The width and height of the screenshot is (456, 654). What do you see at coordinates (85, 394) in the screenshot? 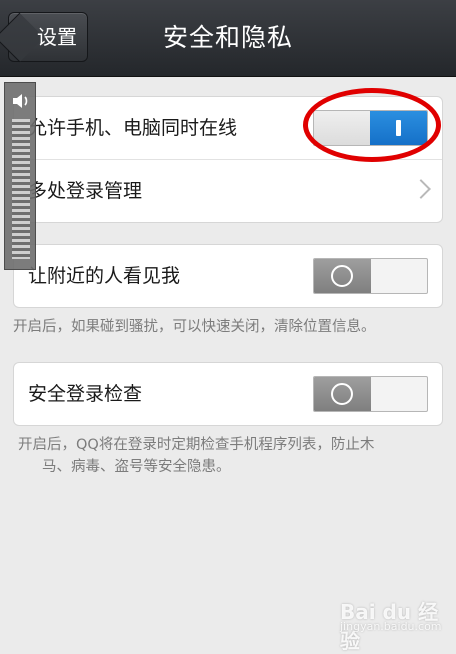
I see `secure-login-check-label: 安全登录检查` at bounding box center [85, 394].